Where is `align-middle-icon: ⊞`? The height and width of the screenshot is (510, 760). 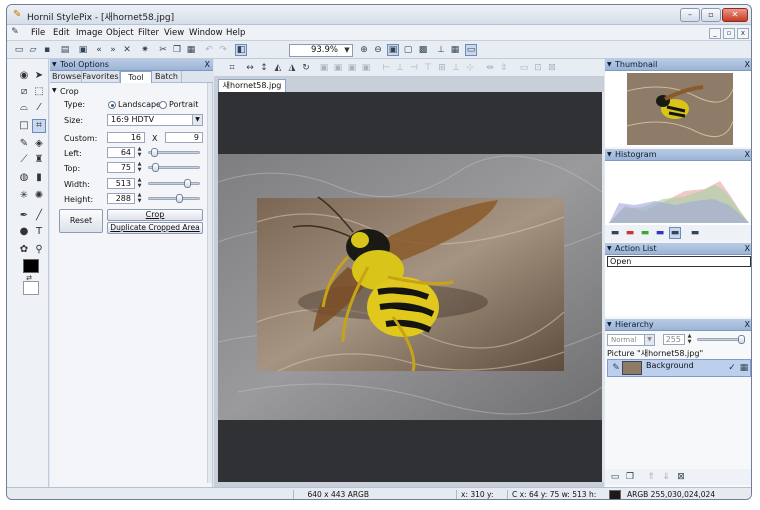 align-middle-icon: ⊞ is located at coordinates (442, 68).